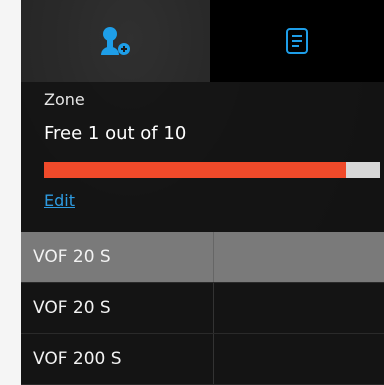  What do you see at coordinates (195, 170) in the screenshot?
I see `quota-progress-fill` at bounding box center [195, 170].